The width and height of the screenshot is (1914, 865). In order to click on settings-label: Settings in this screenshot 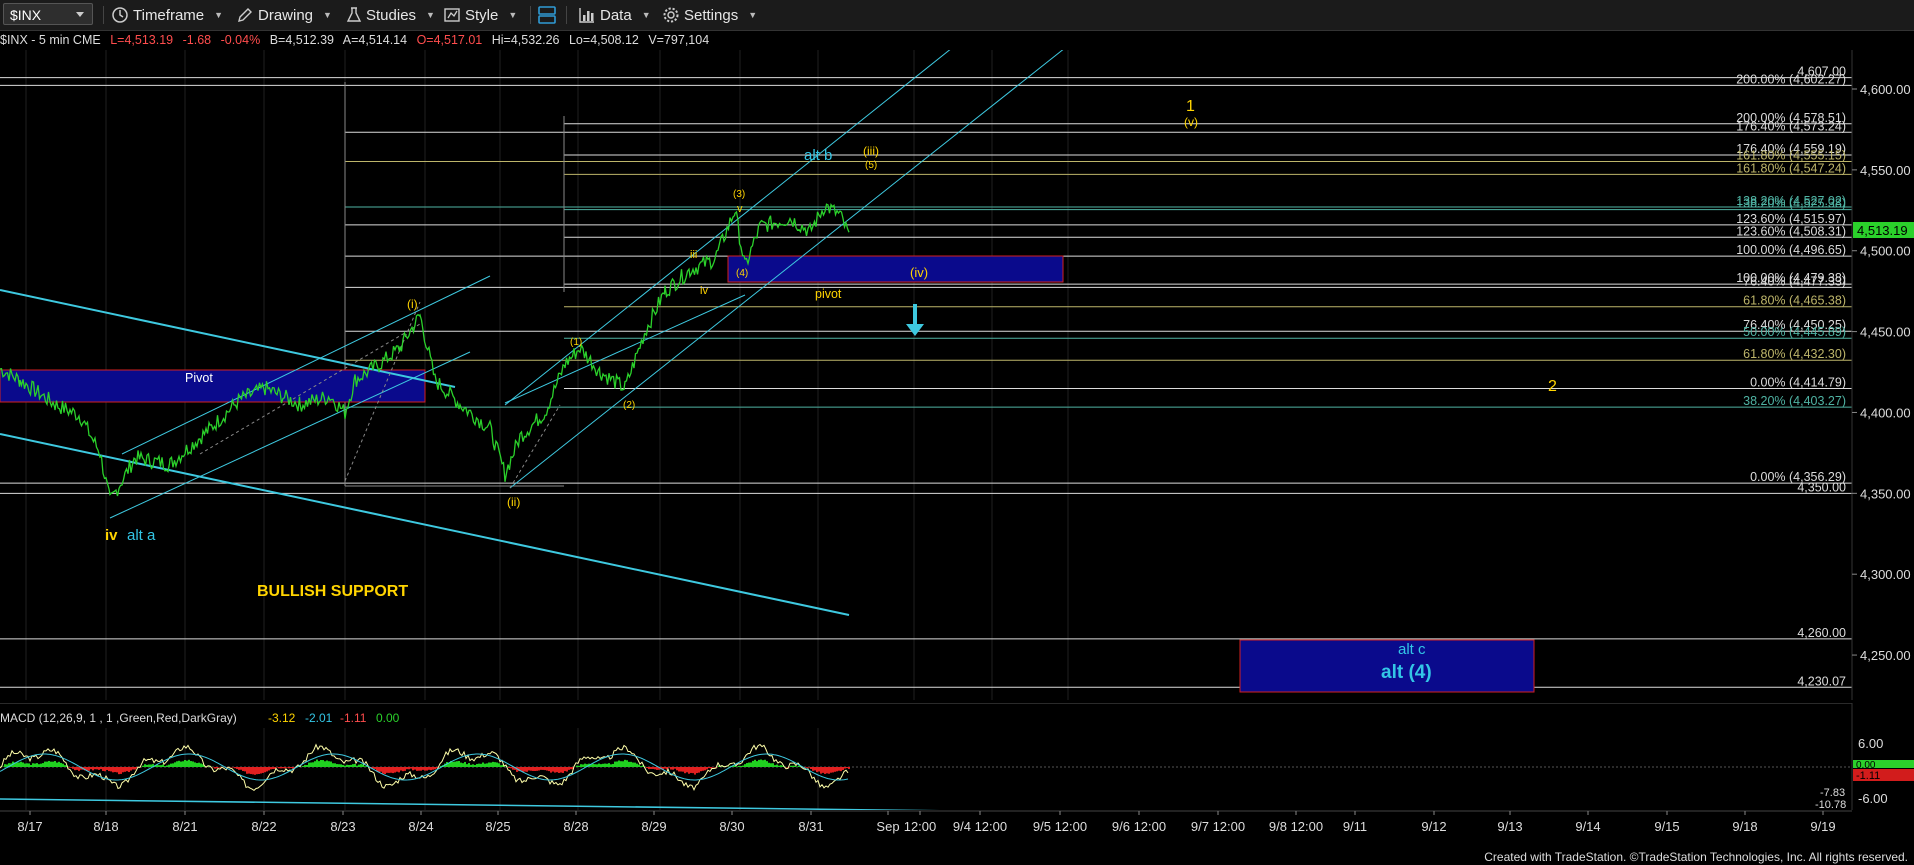, I will do `click(711, 15)`.